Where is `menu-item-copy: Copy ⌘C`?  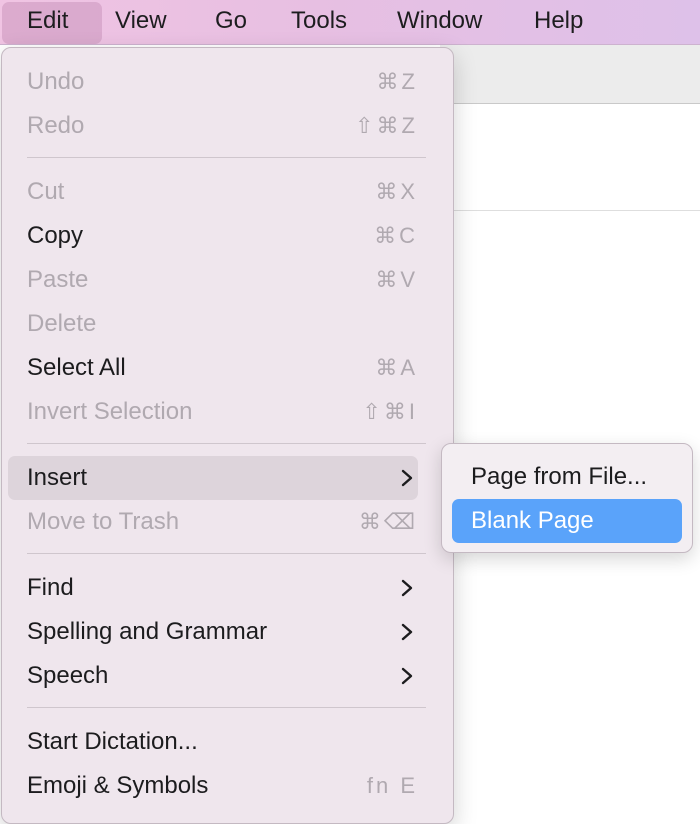
menu-item-copy: Copy ⌘C is located at coordinates (213, 236).